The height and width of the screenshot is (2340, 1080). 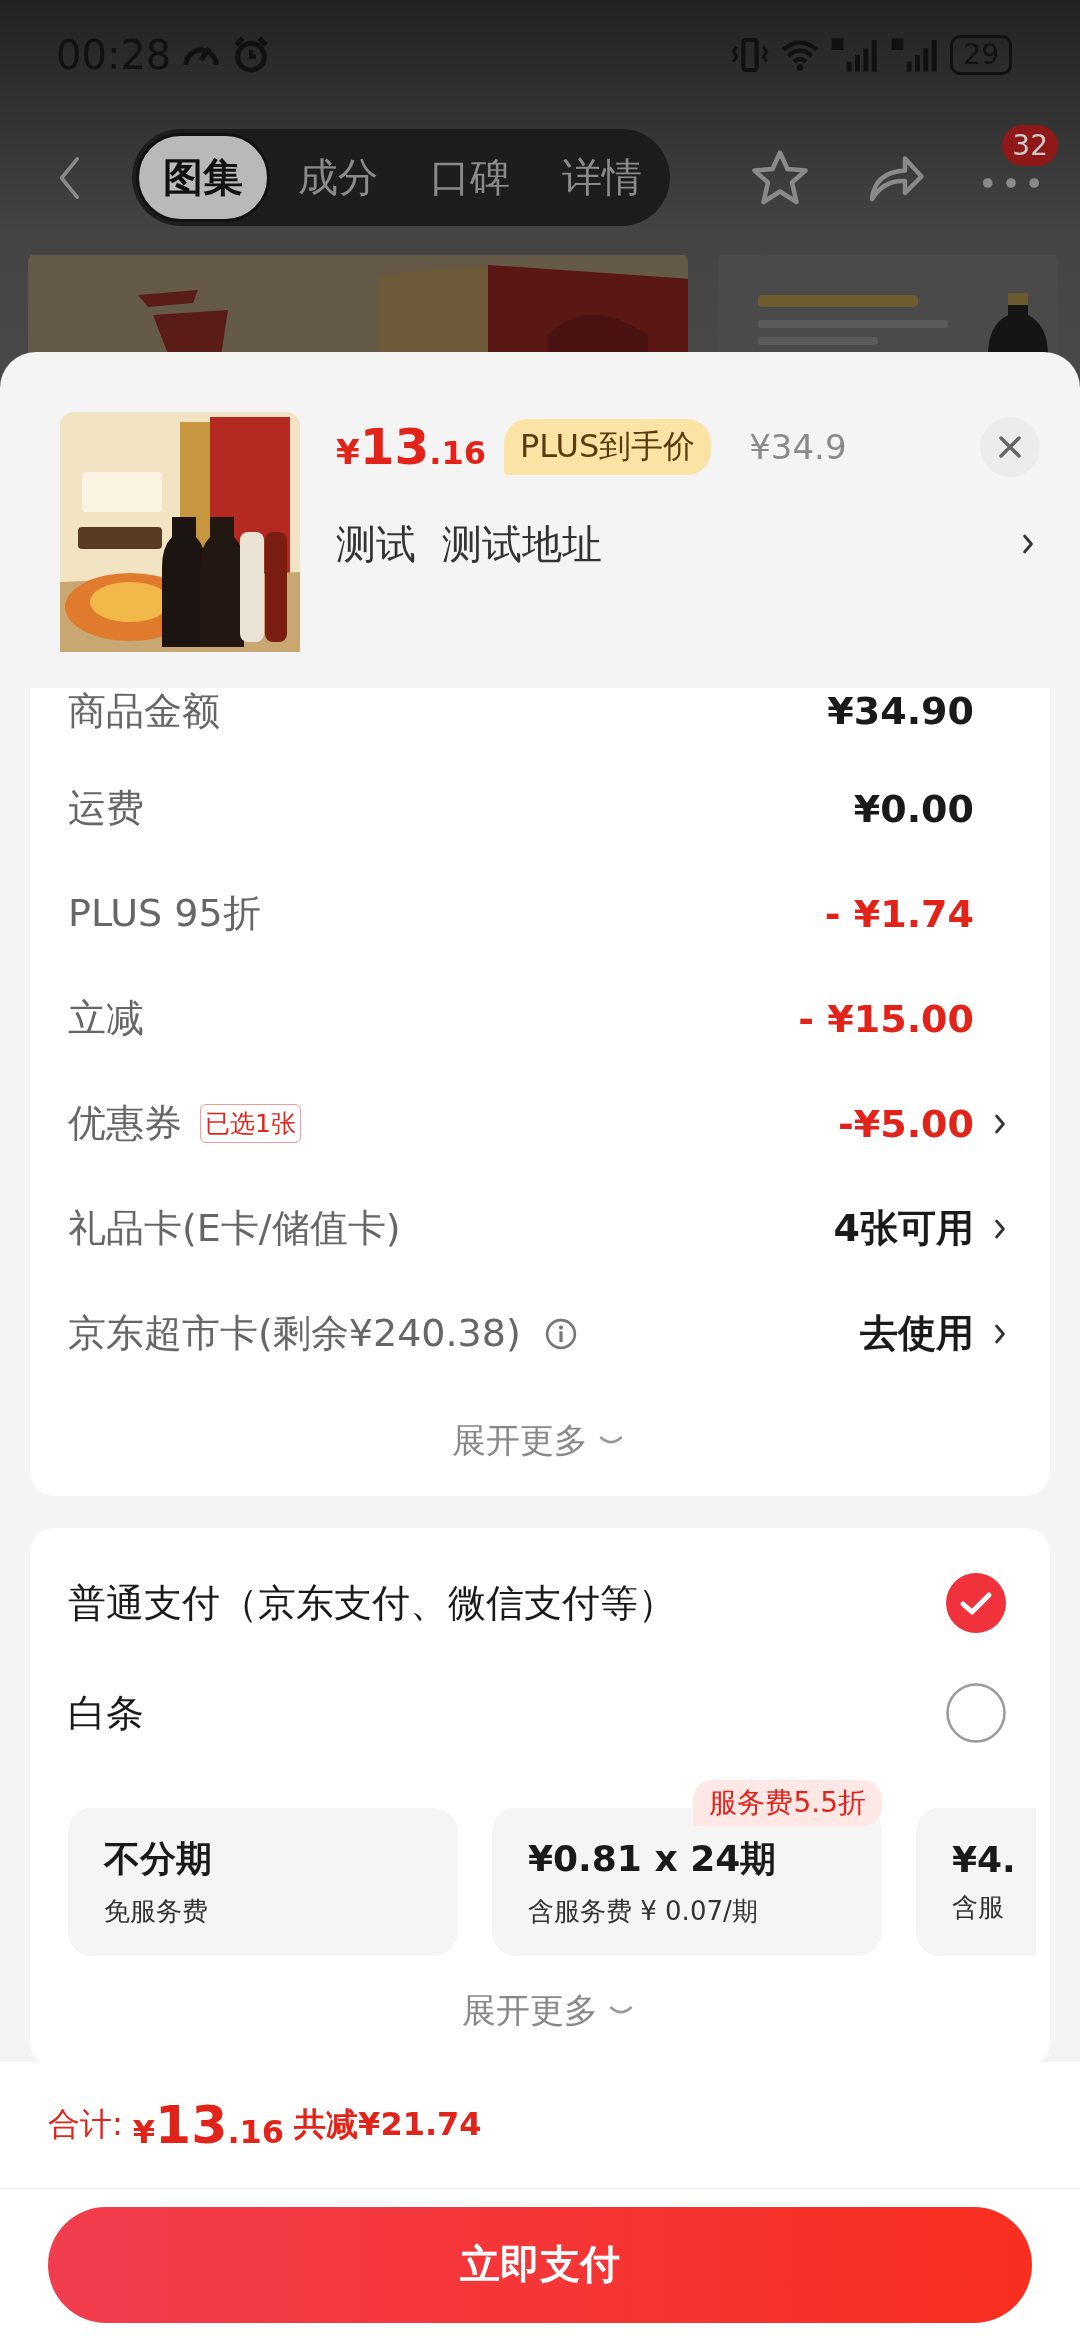 I want to click on tab: 成分, so click(x=338, y=177).